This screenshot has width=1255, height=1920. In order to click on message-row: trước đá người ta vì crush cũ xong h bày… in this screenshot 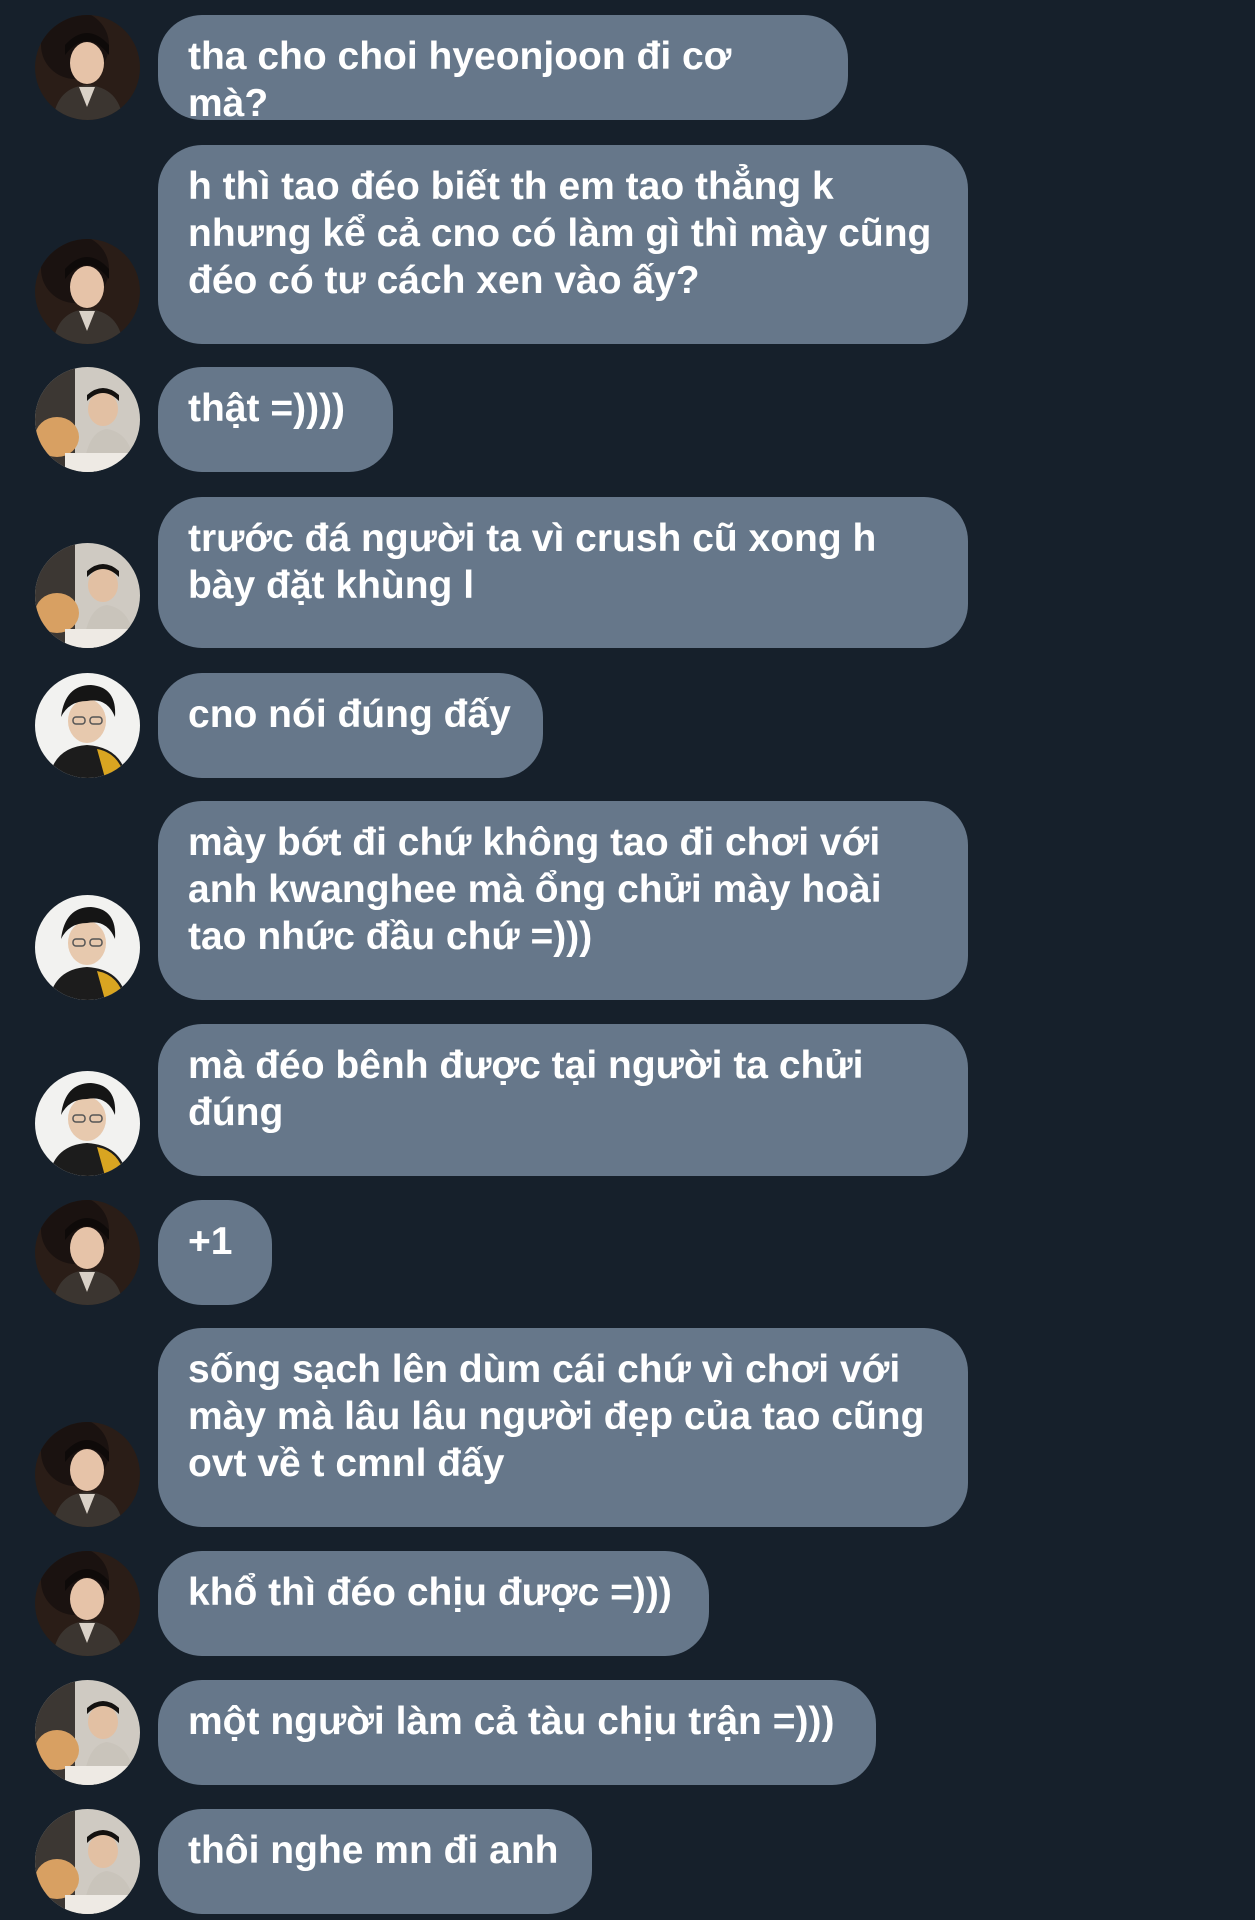, I will do `click(627, 572)`.